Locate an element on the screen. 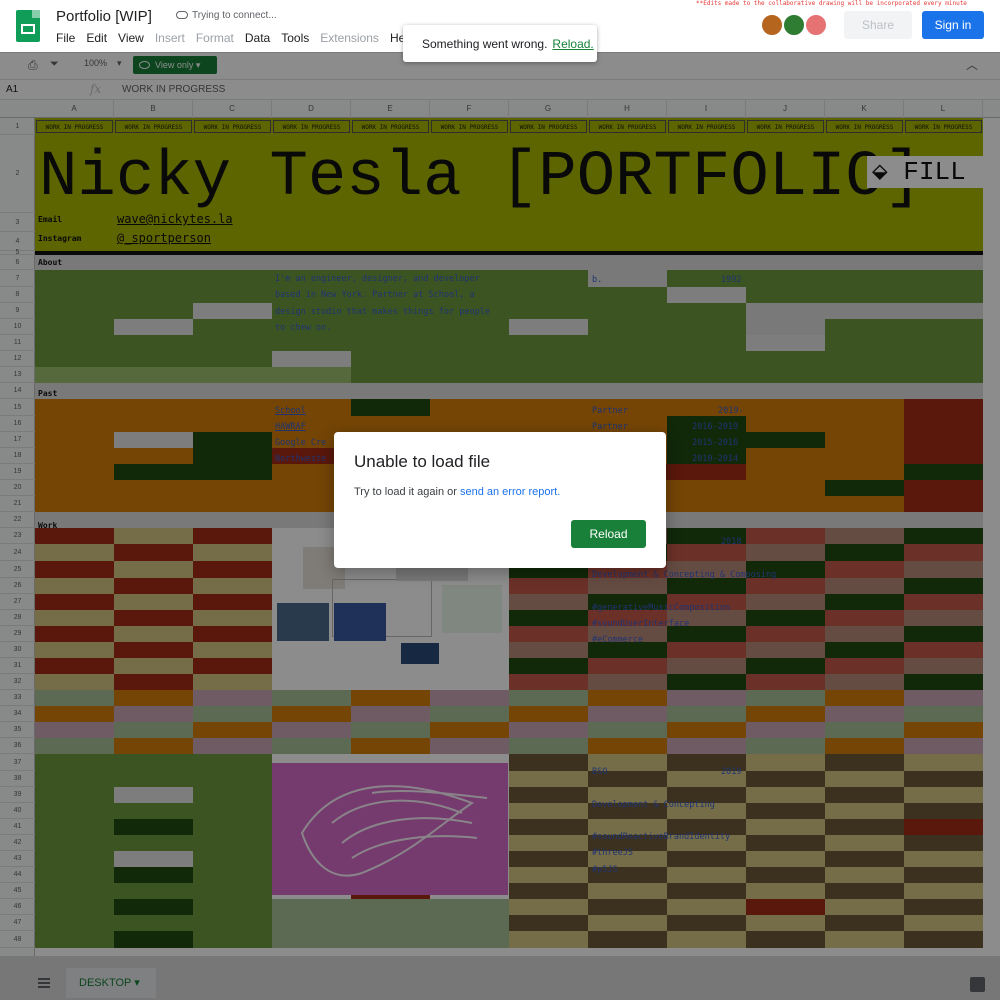 Image resolution: width=1000 pixels, height=1000 pixels. menu-edit: Edit is located at coordinates (96, 38).